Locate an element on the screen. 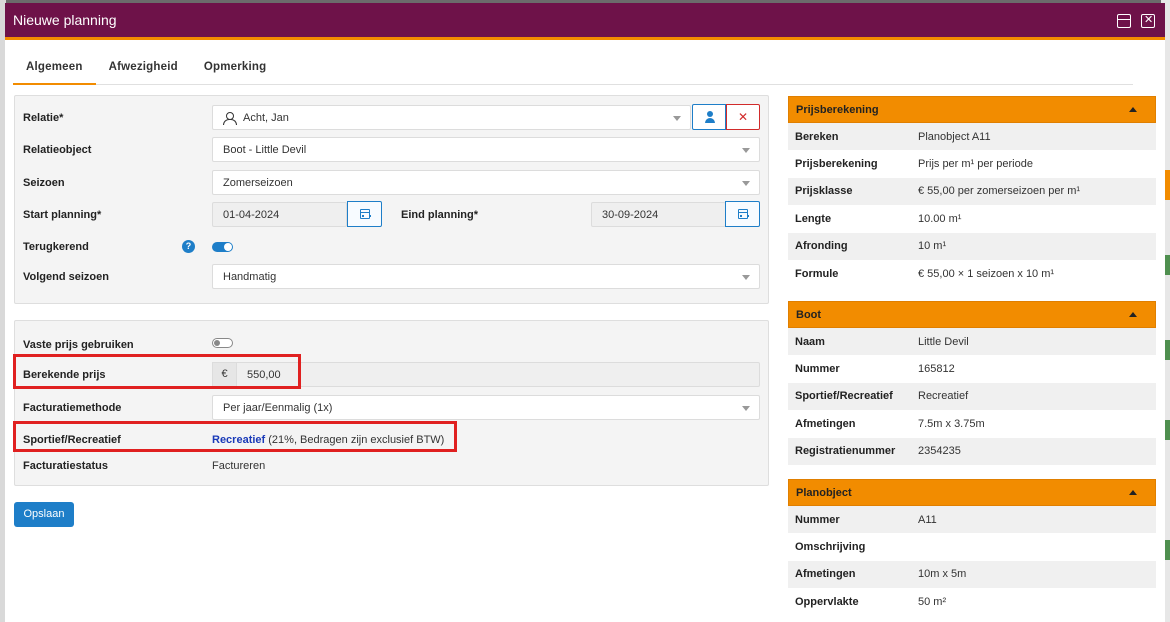  card-row: Bereken Planobject A11 is located at coordinates (972, 137).